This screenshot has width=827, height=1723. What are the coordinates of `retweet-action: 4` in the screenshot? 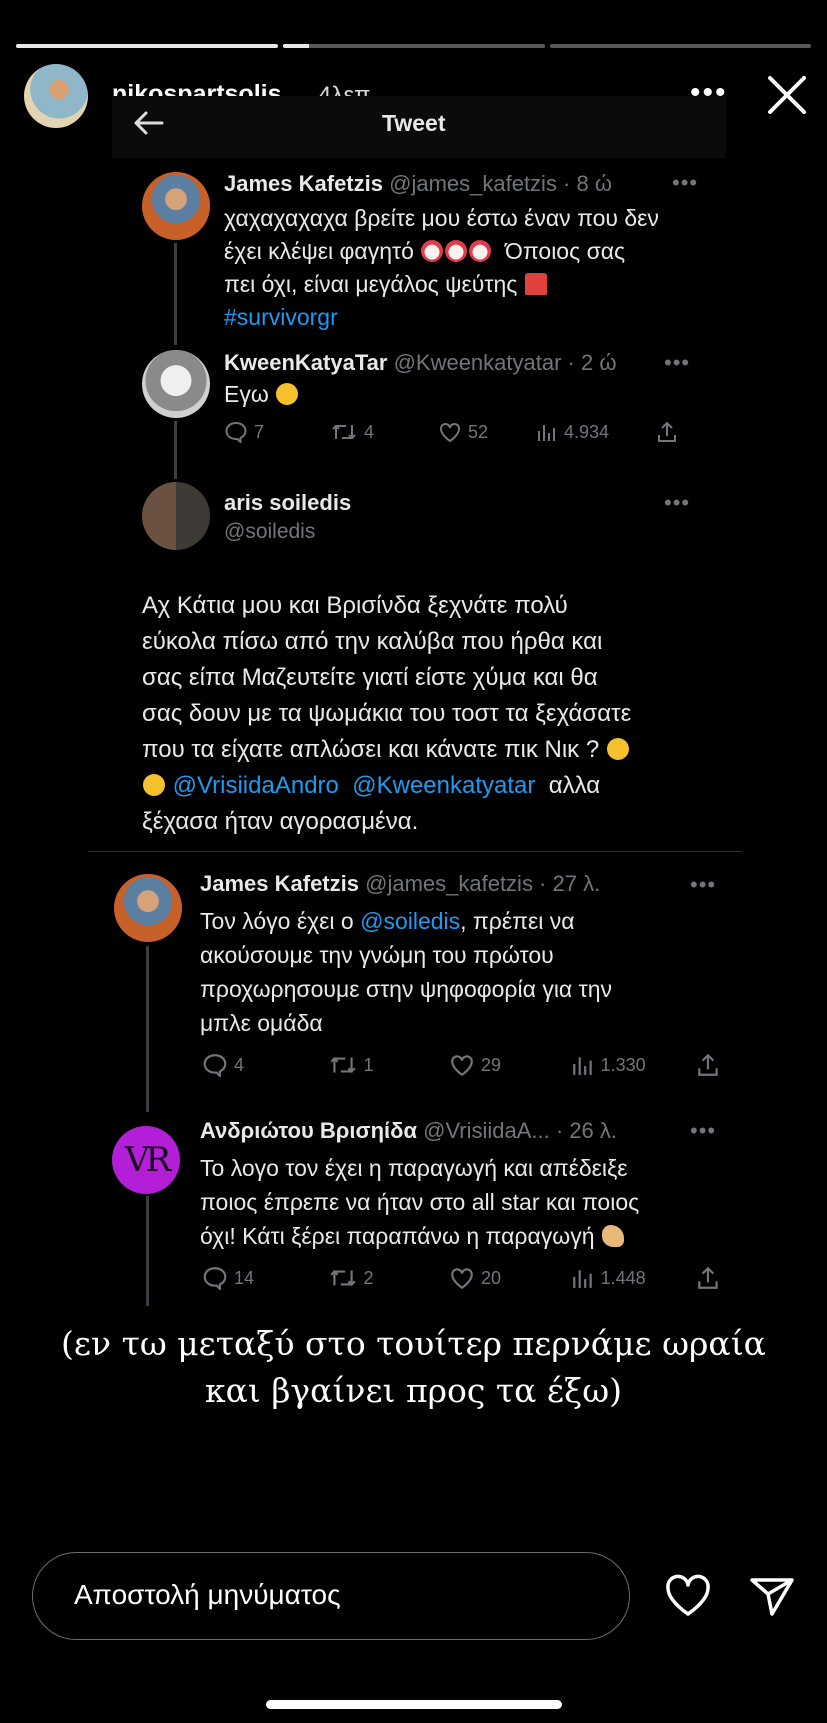 It's located at (384, 432).